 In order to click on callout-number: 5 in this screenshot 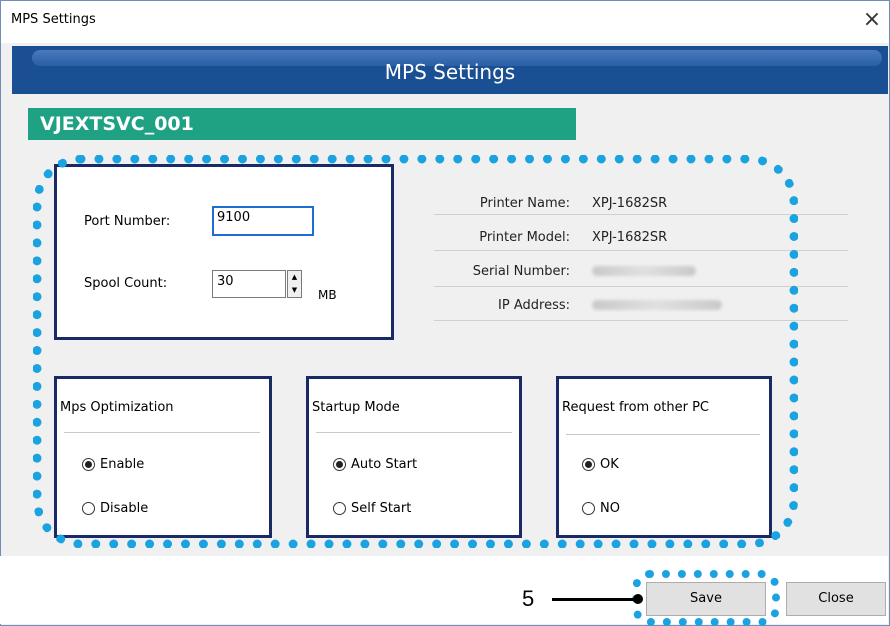, I will do `click(528, 598)`.